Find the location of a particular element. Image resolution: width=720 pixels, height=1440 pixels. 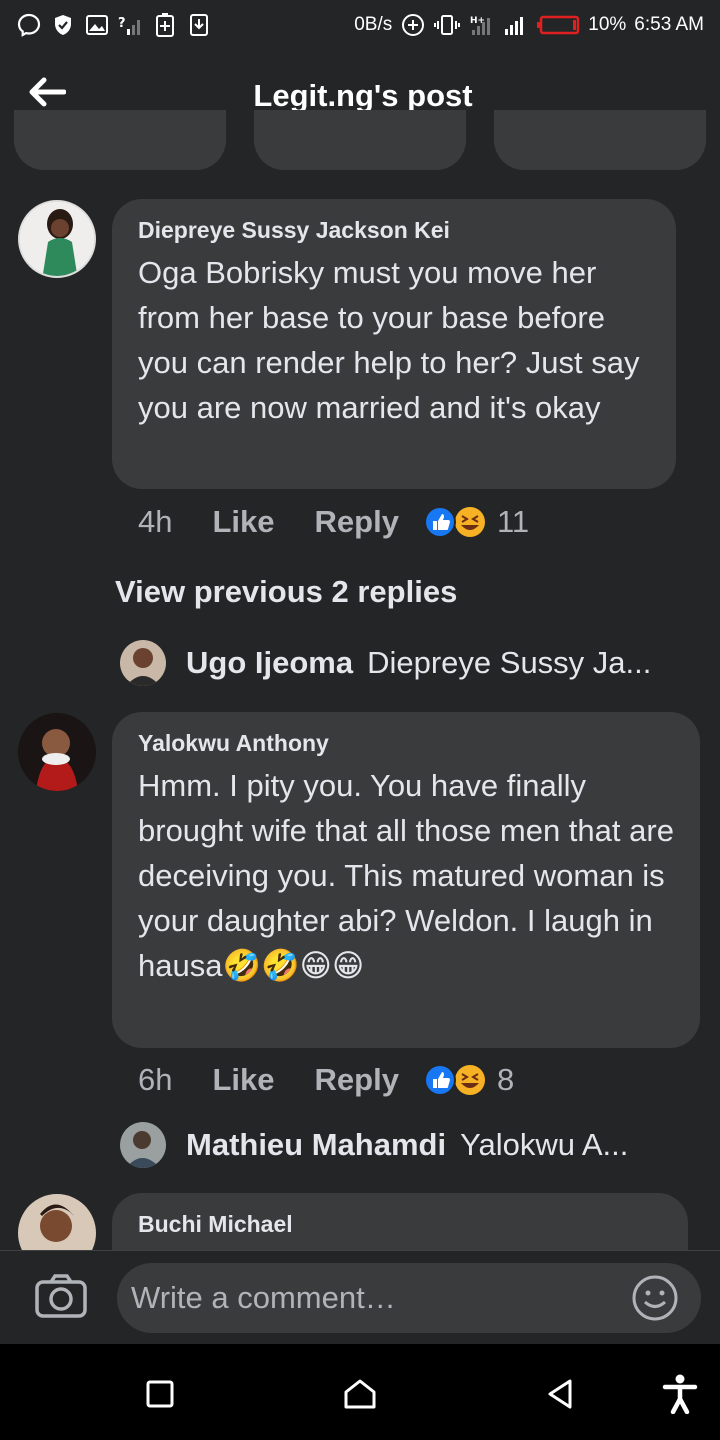

smiley-icon is located at coordinates (655, 1298).